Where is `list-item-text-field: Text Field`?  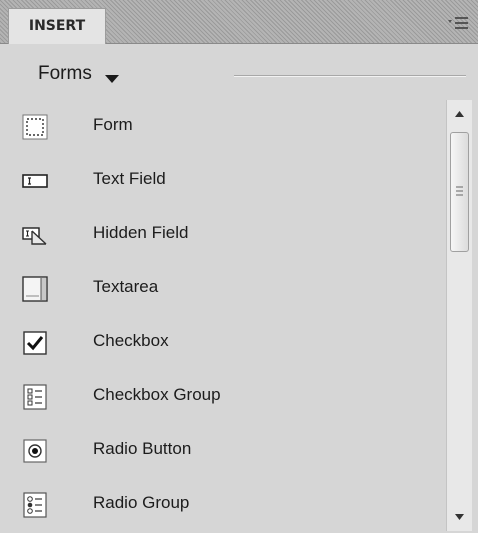 list-item-text-field: Text Field is located at coordinates (223, 181).